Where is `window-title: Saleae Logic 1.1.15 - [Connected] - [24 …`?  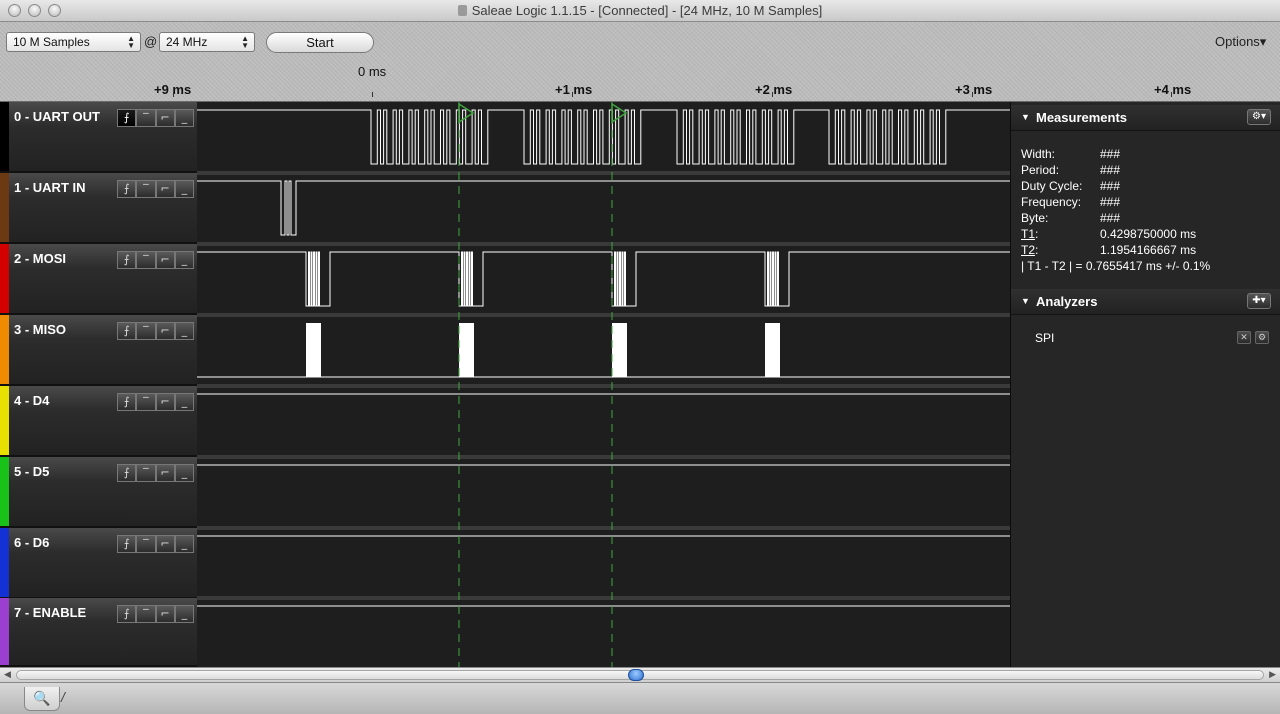
window-title: Saleae Logic 1.1.15 - [Connected] - [24 … is located at coordinates (640, 10).